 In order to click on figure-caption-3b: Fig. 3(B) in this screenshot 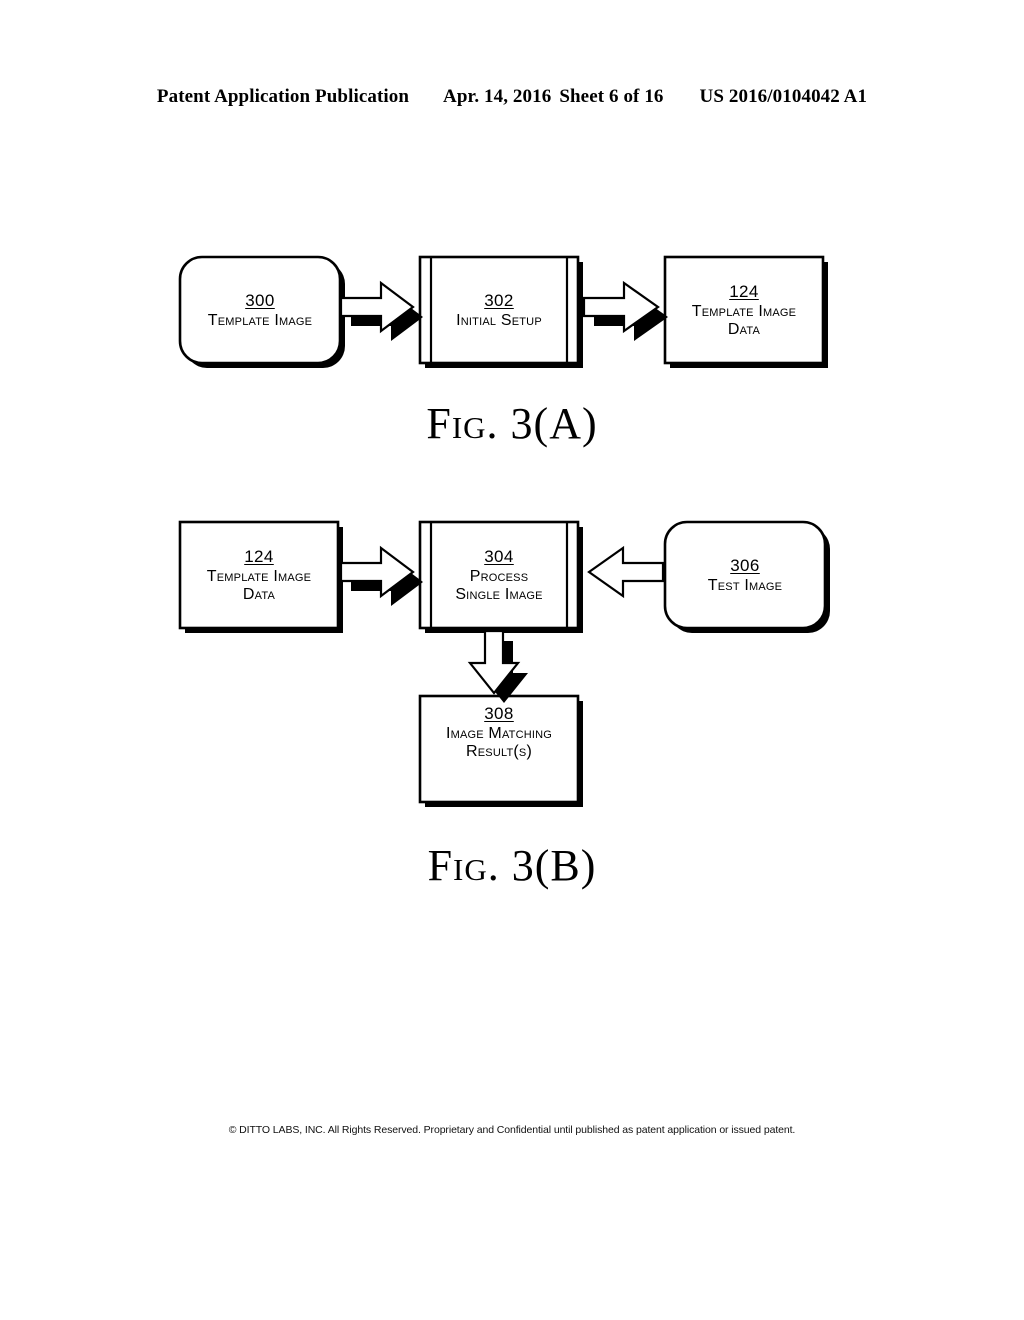, I will do `click(512, 865)`.